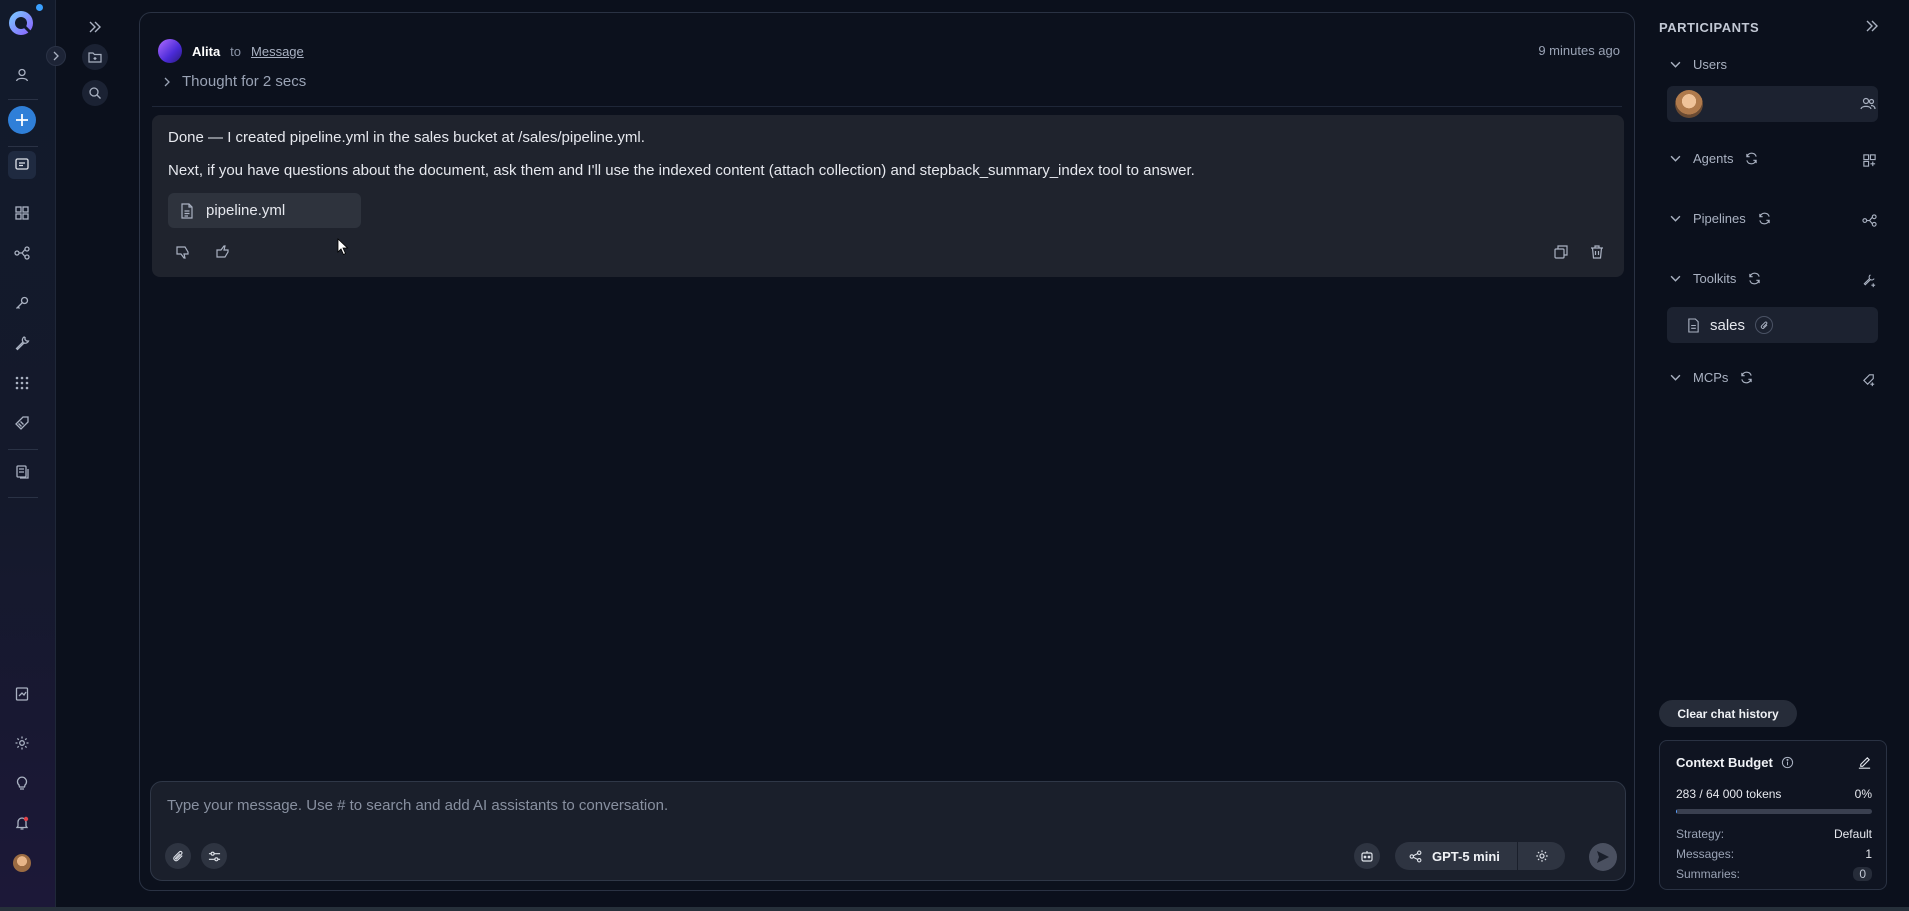 The height and width of the screenshot is (911, 1909). I want to click on file-icon, so click(187, 210).